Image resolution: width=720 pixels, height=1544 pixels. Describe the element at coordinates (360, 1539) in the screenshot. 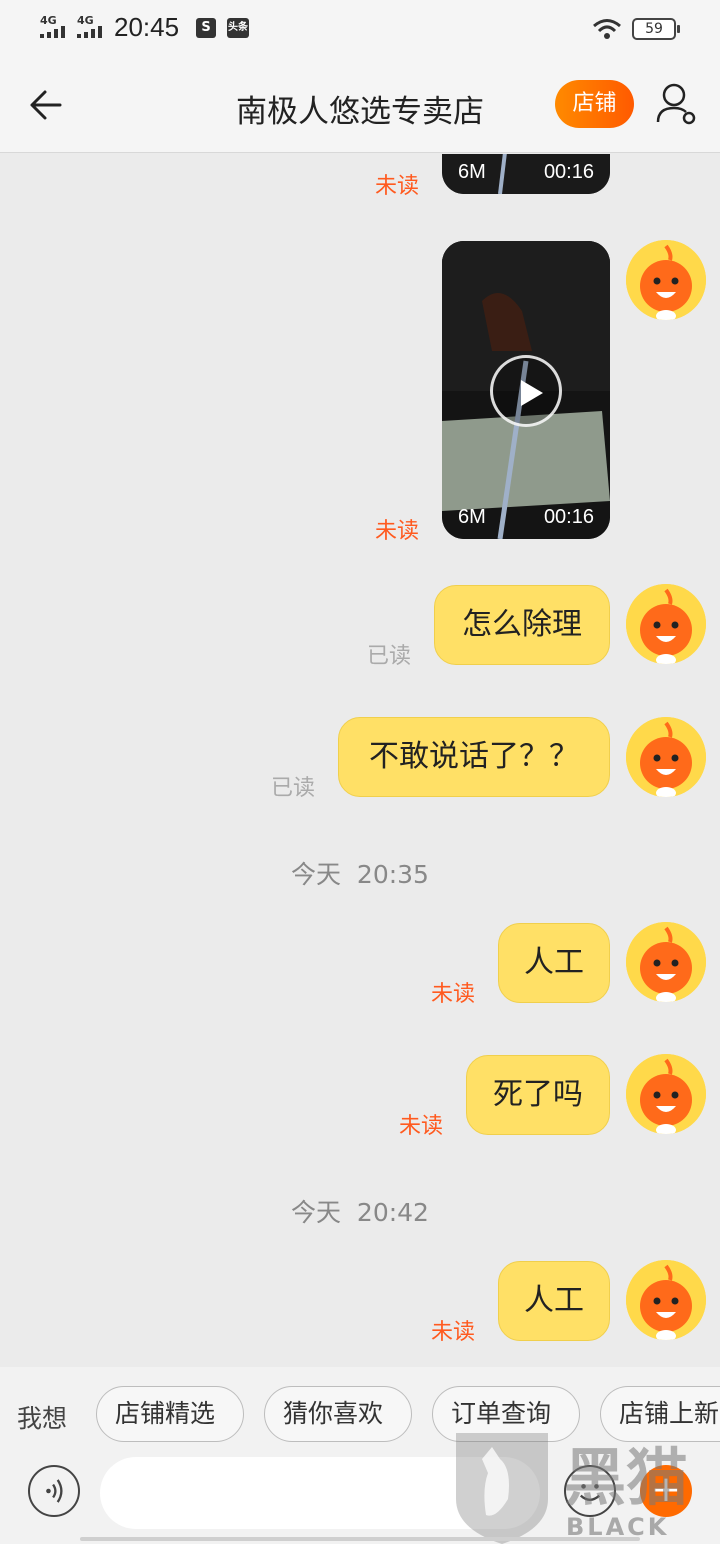

I see `home-indicator` at that location.